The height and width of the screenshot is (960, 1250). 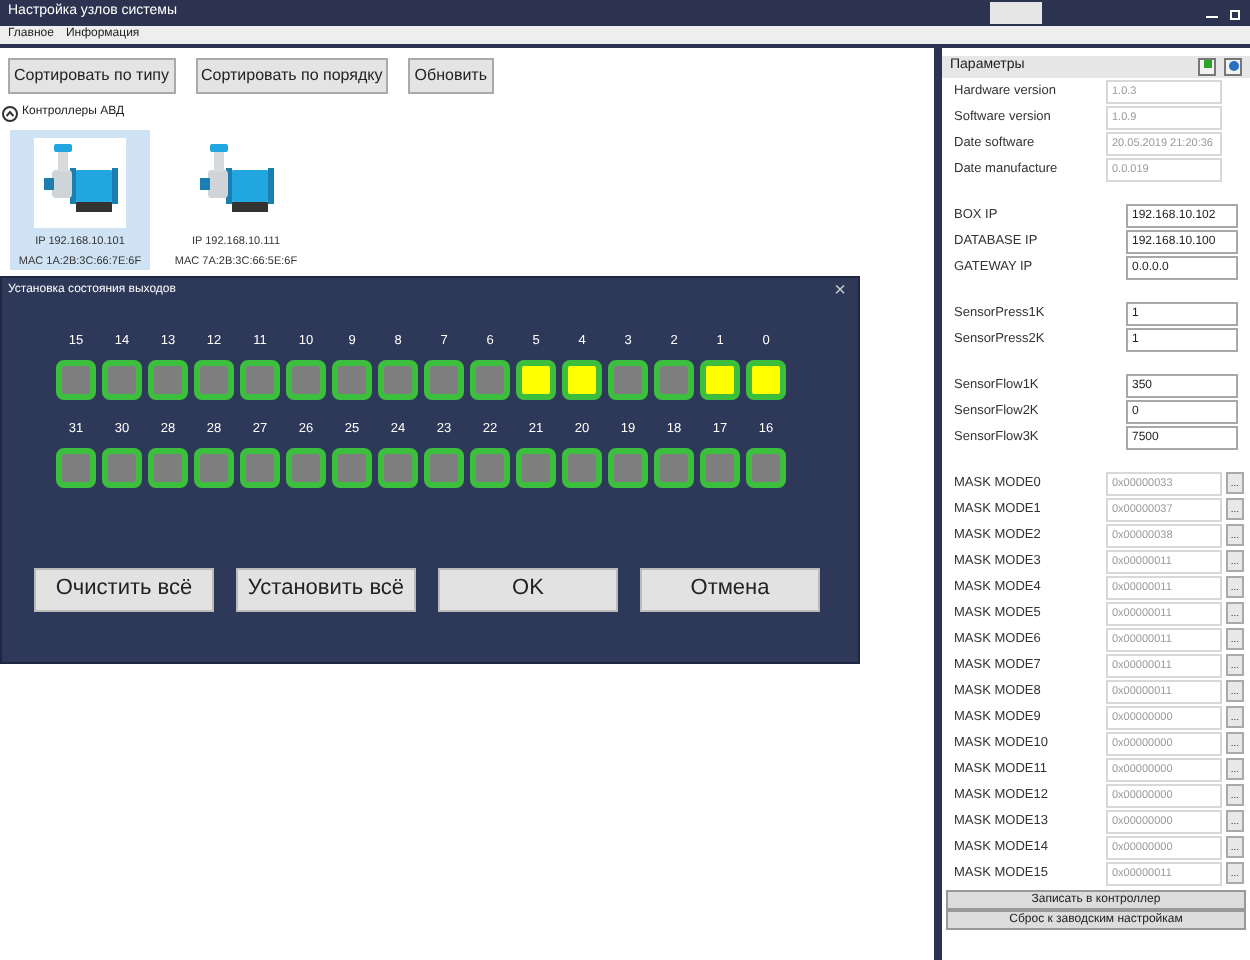 What do you see at coordinates (730, 589) in the screenshot?
I see `dialog-button: Отмена` at bounding box center [730, 589].